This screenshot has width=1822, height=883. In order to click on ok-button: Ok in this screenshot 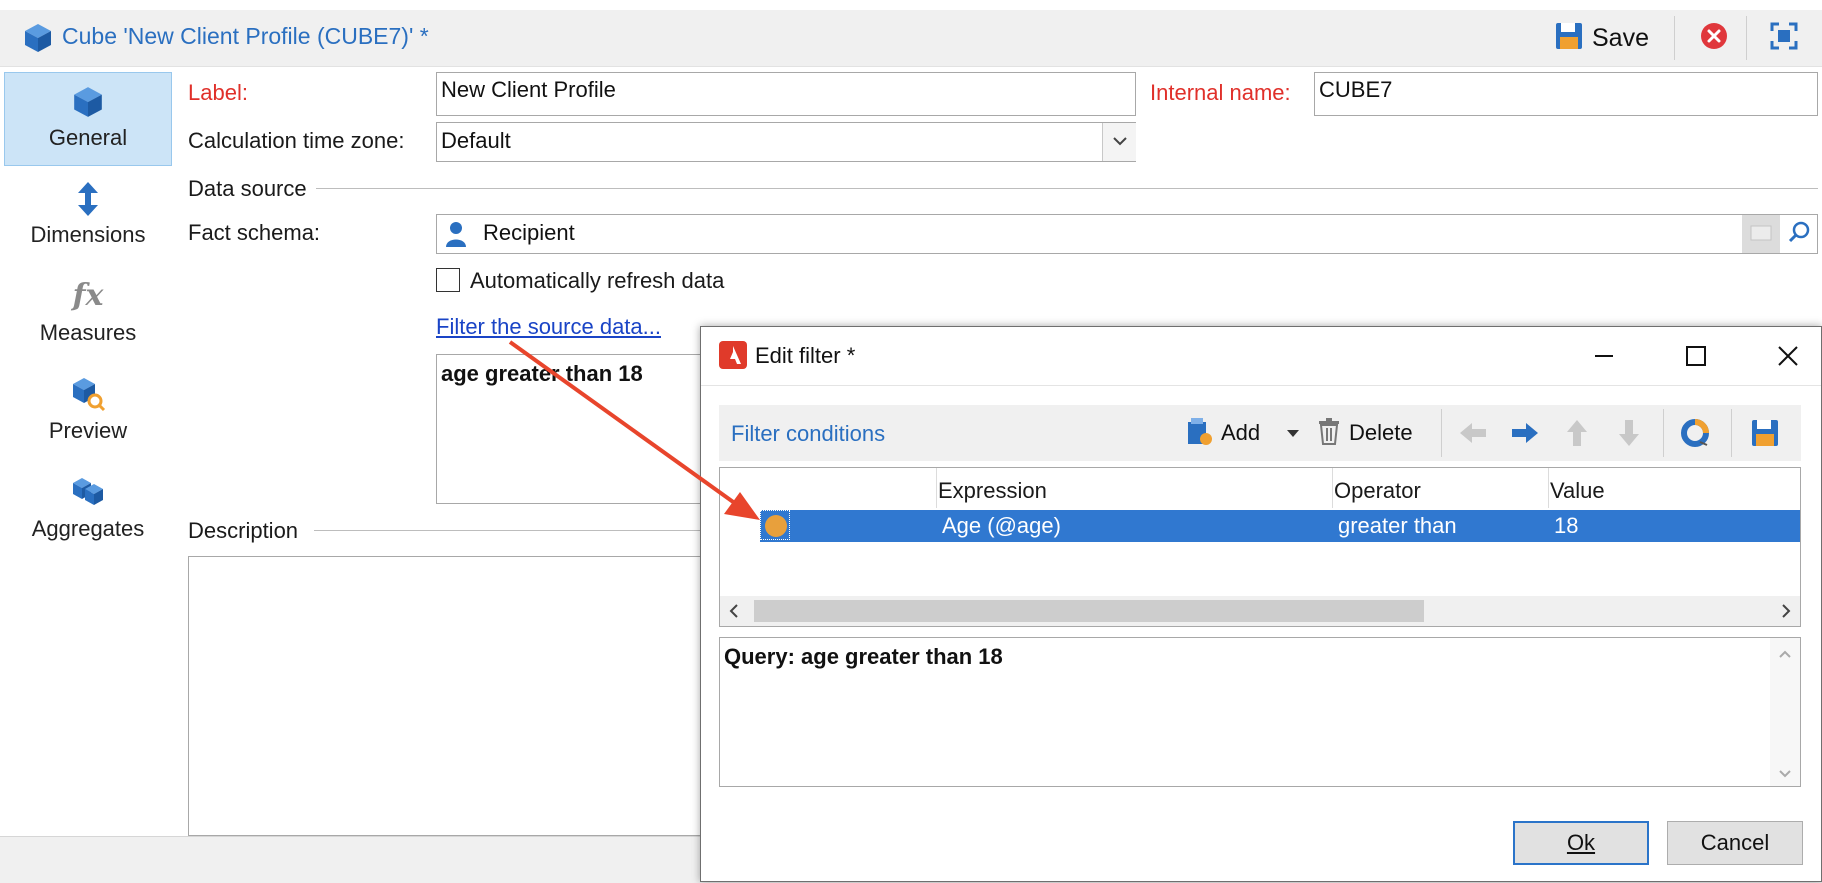, I will do `click(1581, 843)`.